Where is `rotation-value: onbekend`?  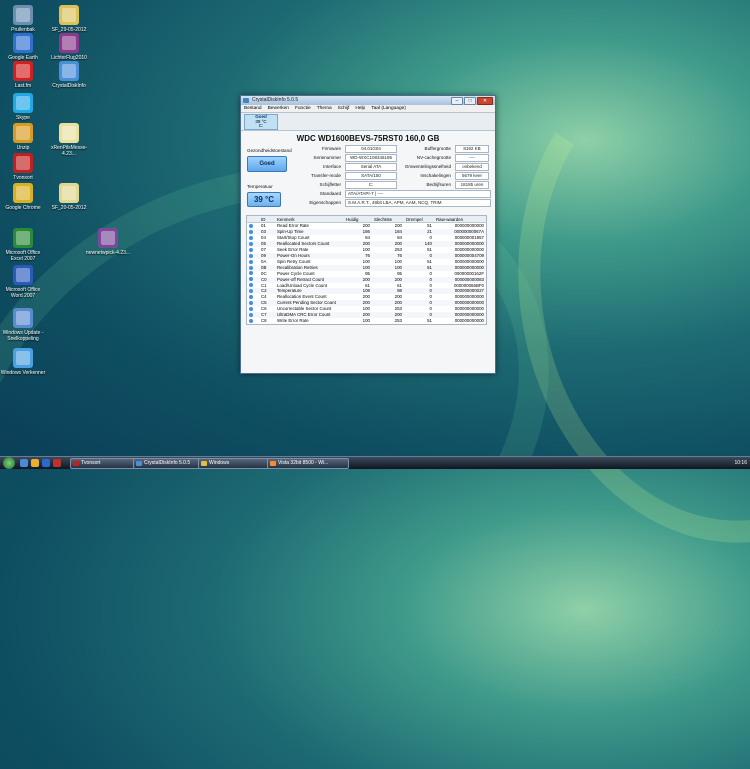
rotation-value: onbekend is located at coordinates (472, 167).